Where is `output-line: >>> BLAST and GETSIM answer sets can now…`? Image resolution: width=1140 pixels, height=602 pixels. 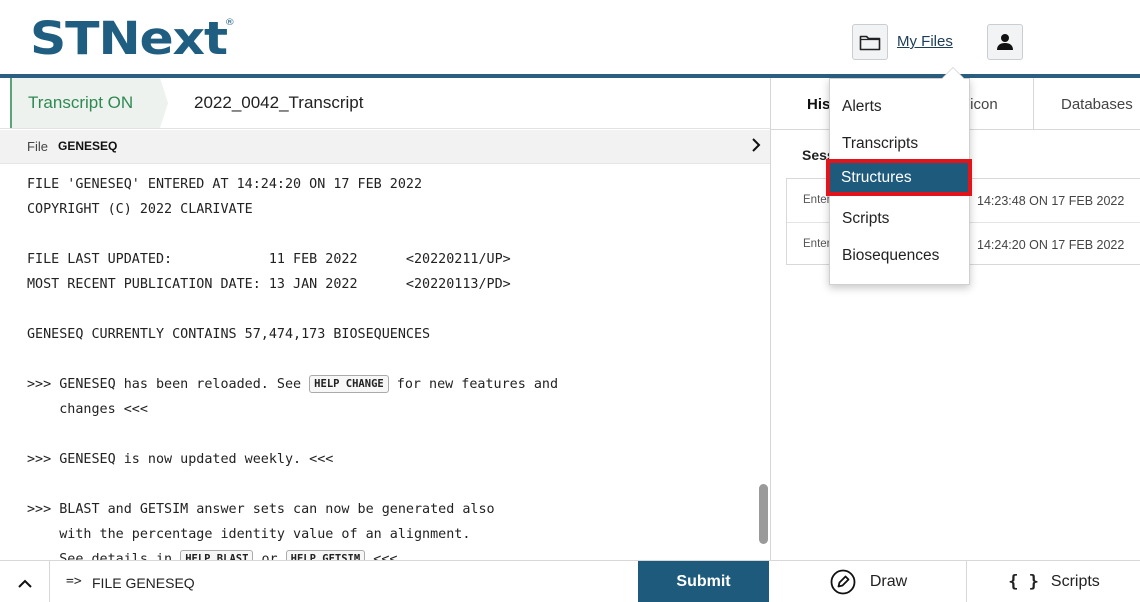 output-line: >>> BLAST and GETSIM answer sets can now… is located at coordinates (261, 509).